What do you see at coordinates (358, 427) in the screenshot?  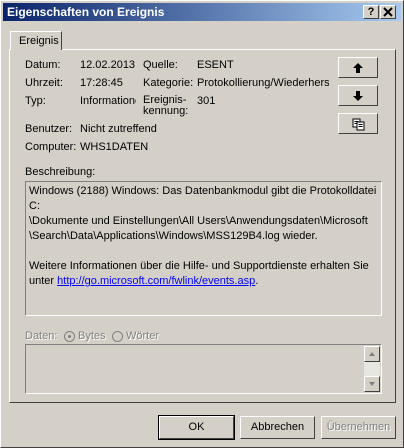 I see `apply-button: Übernehmen` at bounding box center [358, 427].